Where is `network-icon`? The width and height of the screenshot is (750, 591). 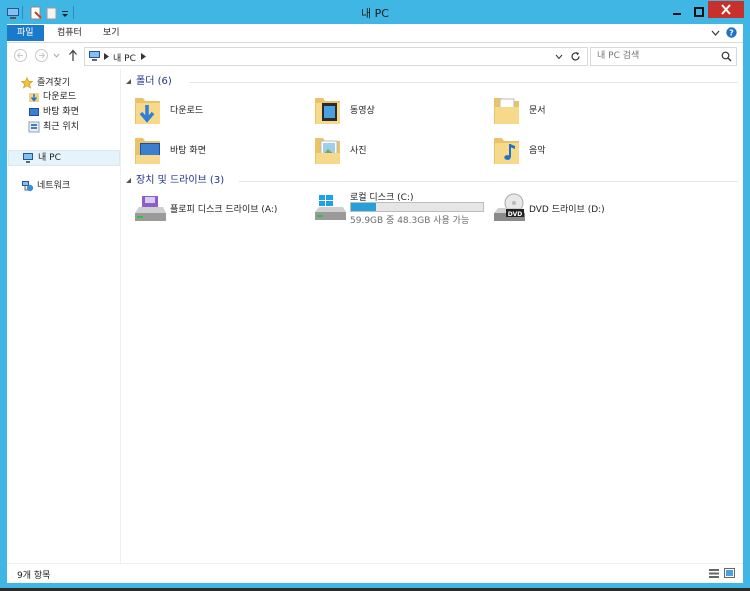 network-icon is located at coordinates (28, 186).